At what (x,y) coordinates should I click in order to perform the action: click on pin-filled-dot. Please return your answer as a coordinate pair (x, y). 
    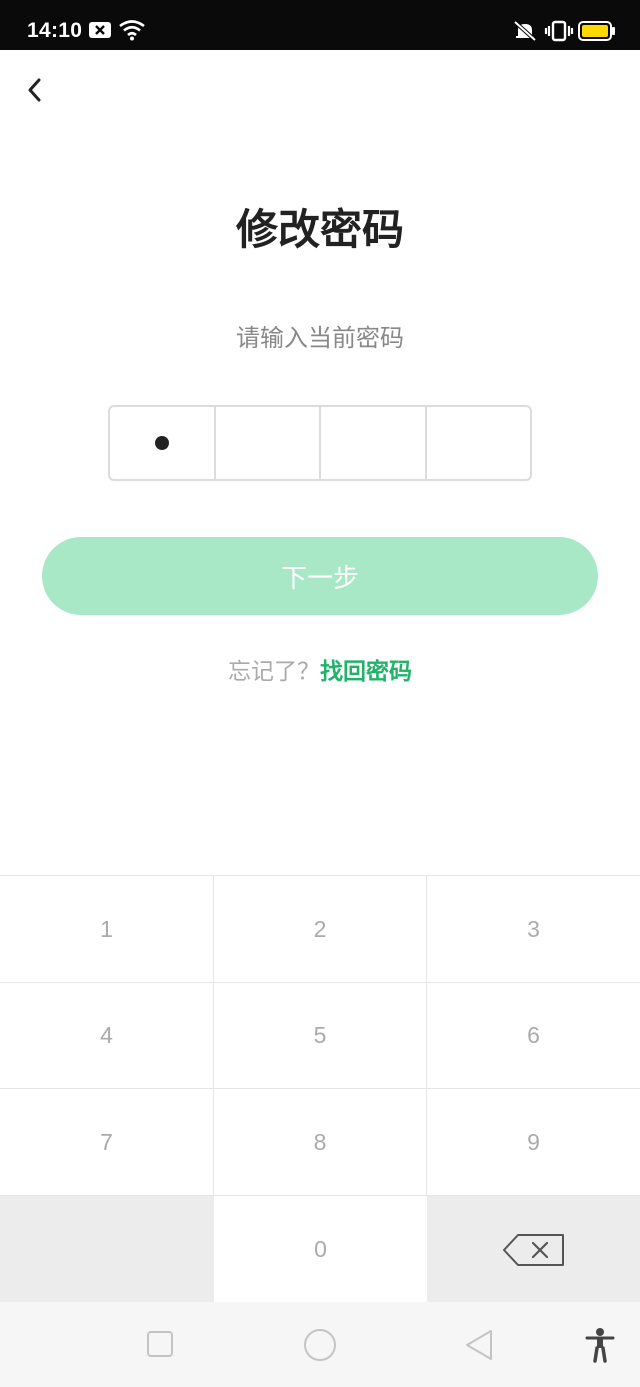
    Looking at the image, I should click on (161, 443).